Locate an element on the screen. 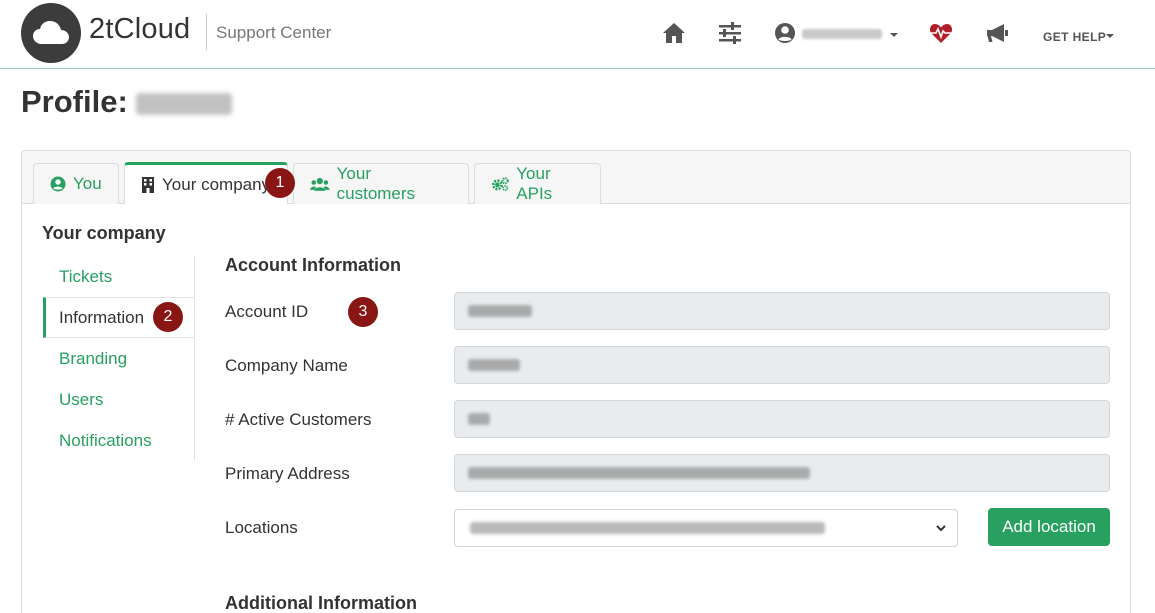  sidebar-item-branding: Branding is located at coordinates (118, 358).